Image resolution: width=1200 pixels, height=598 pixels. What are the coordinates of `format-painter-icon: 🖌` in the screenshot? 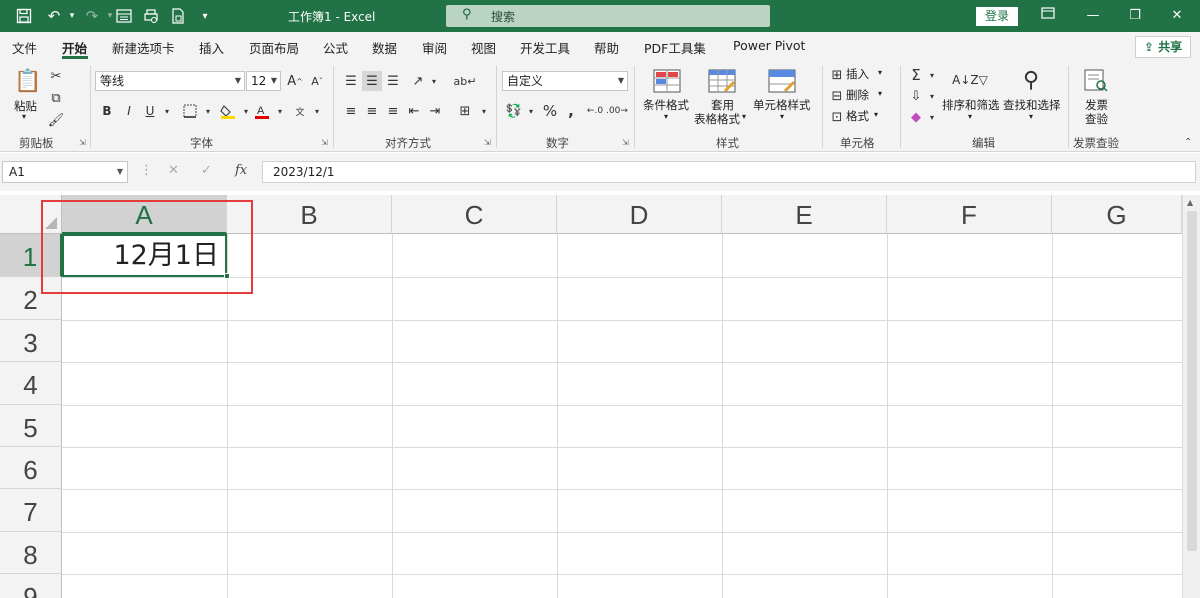 It's located at (56, 120).